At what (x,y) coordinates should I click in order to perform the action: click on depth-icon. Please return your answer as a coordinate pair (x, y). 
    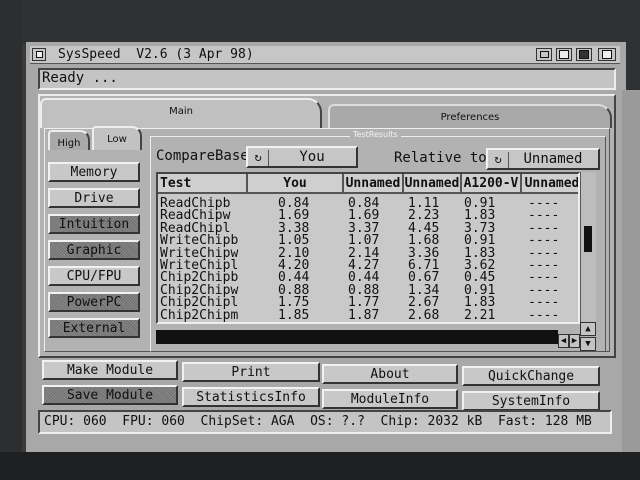
    Looking at the image, I should click on (584, 54).